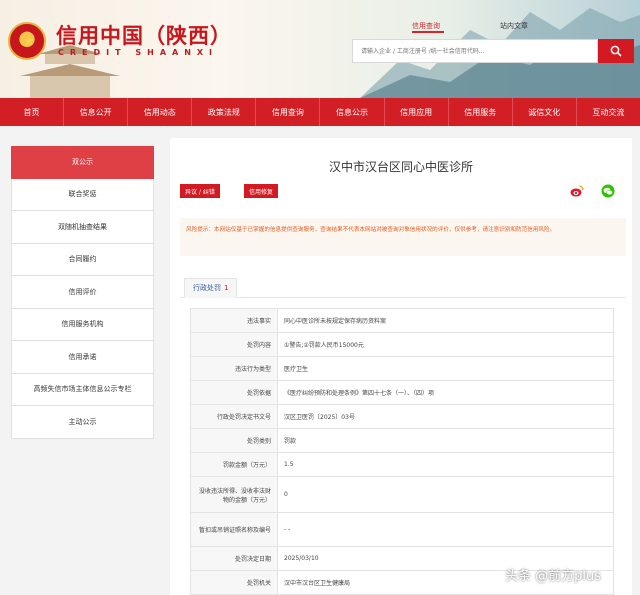  I want to click on nav-integrity-culture: 诚信文化, so click(543, 112).